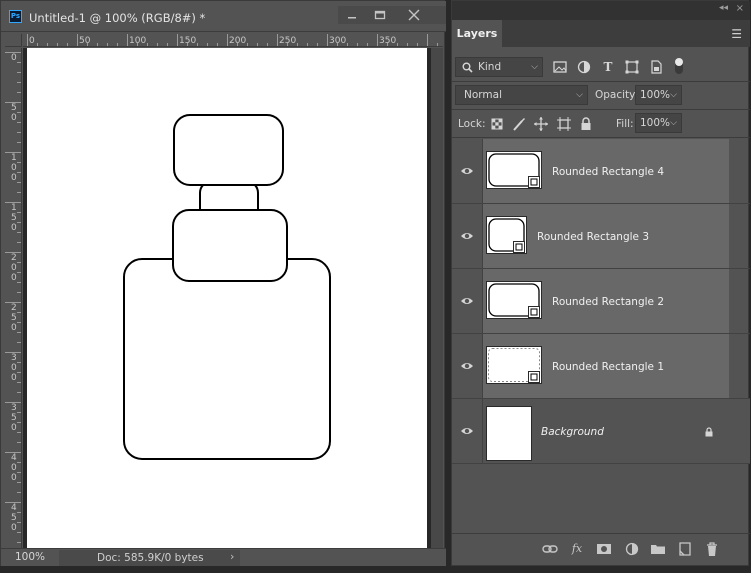 Image resolution: width=751 pixels, height=573 pixels. I want to click on layer-row-rounded-rectangle-1: Rounded Rectangle 1, so click(601, 366).